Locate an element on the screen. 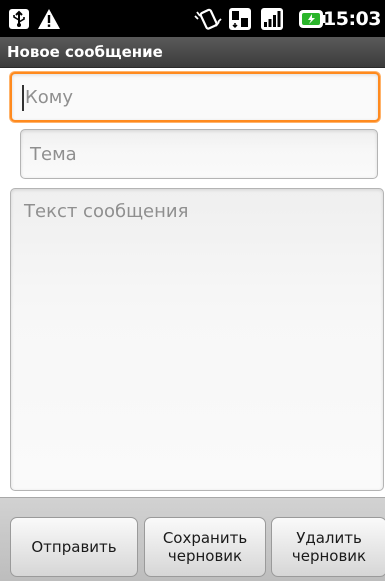 This screenshot has width=385, height=581. usb-icon is located at coordinates (19, 19).